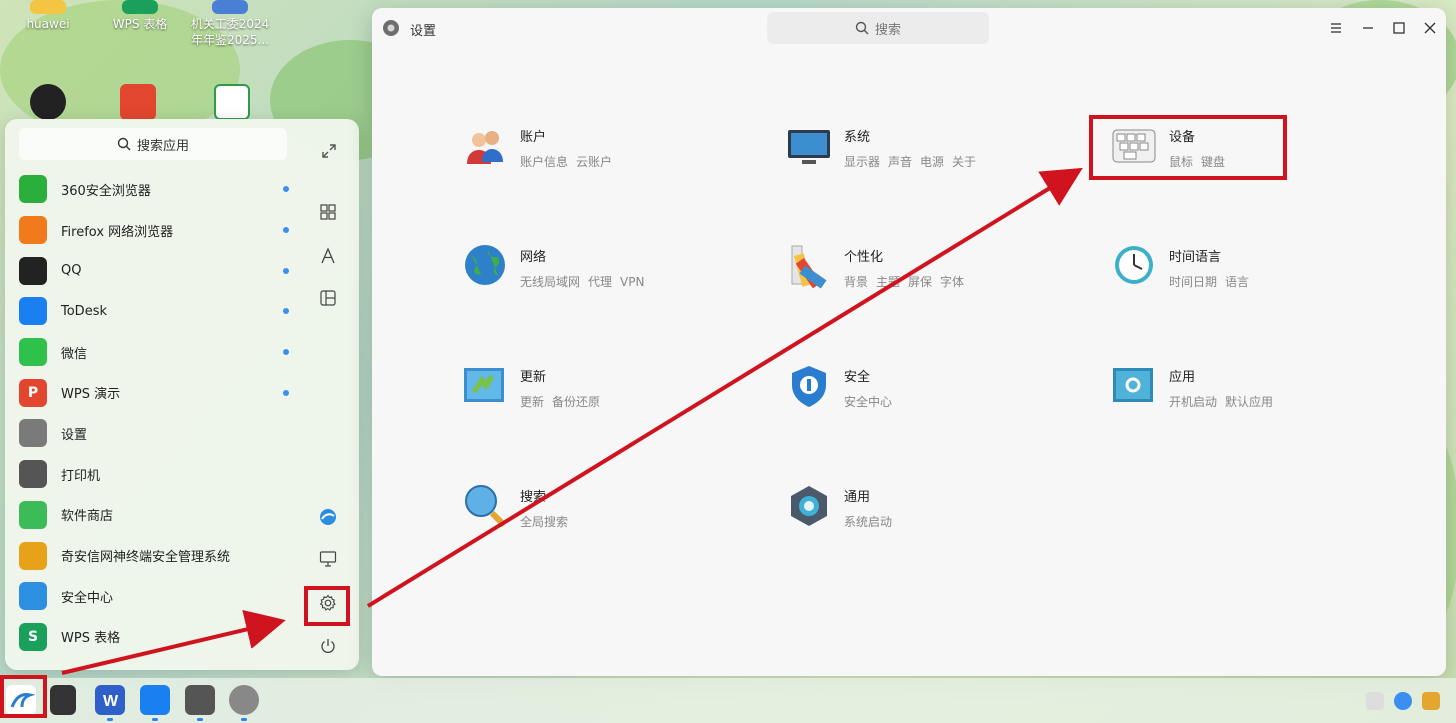 This screenshot has width=1456, height=723. What do you see at coordinates (1403, 701) in the screenshot?
I see `tray-search-icon` at bounding box center [1403, 701].